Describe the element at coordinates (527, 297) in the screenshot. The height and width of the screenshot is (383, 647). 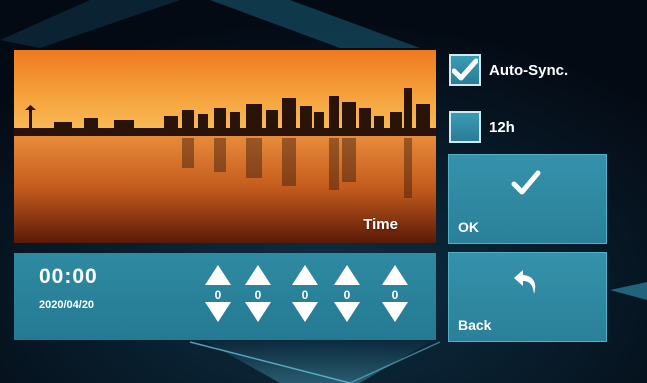
I see `back-button: Back` at that location.